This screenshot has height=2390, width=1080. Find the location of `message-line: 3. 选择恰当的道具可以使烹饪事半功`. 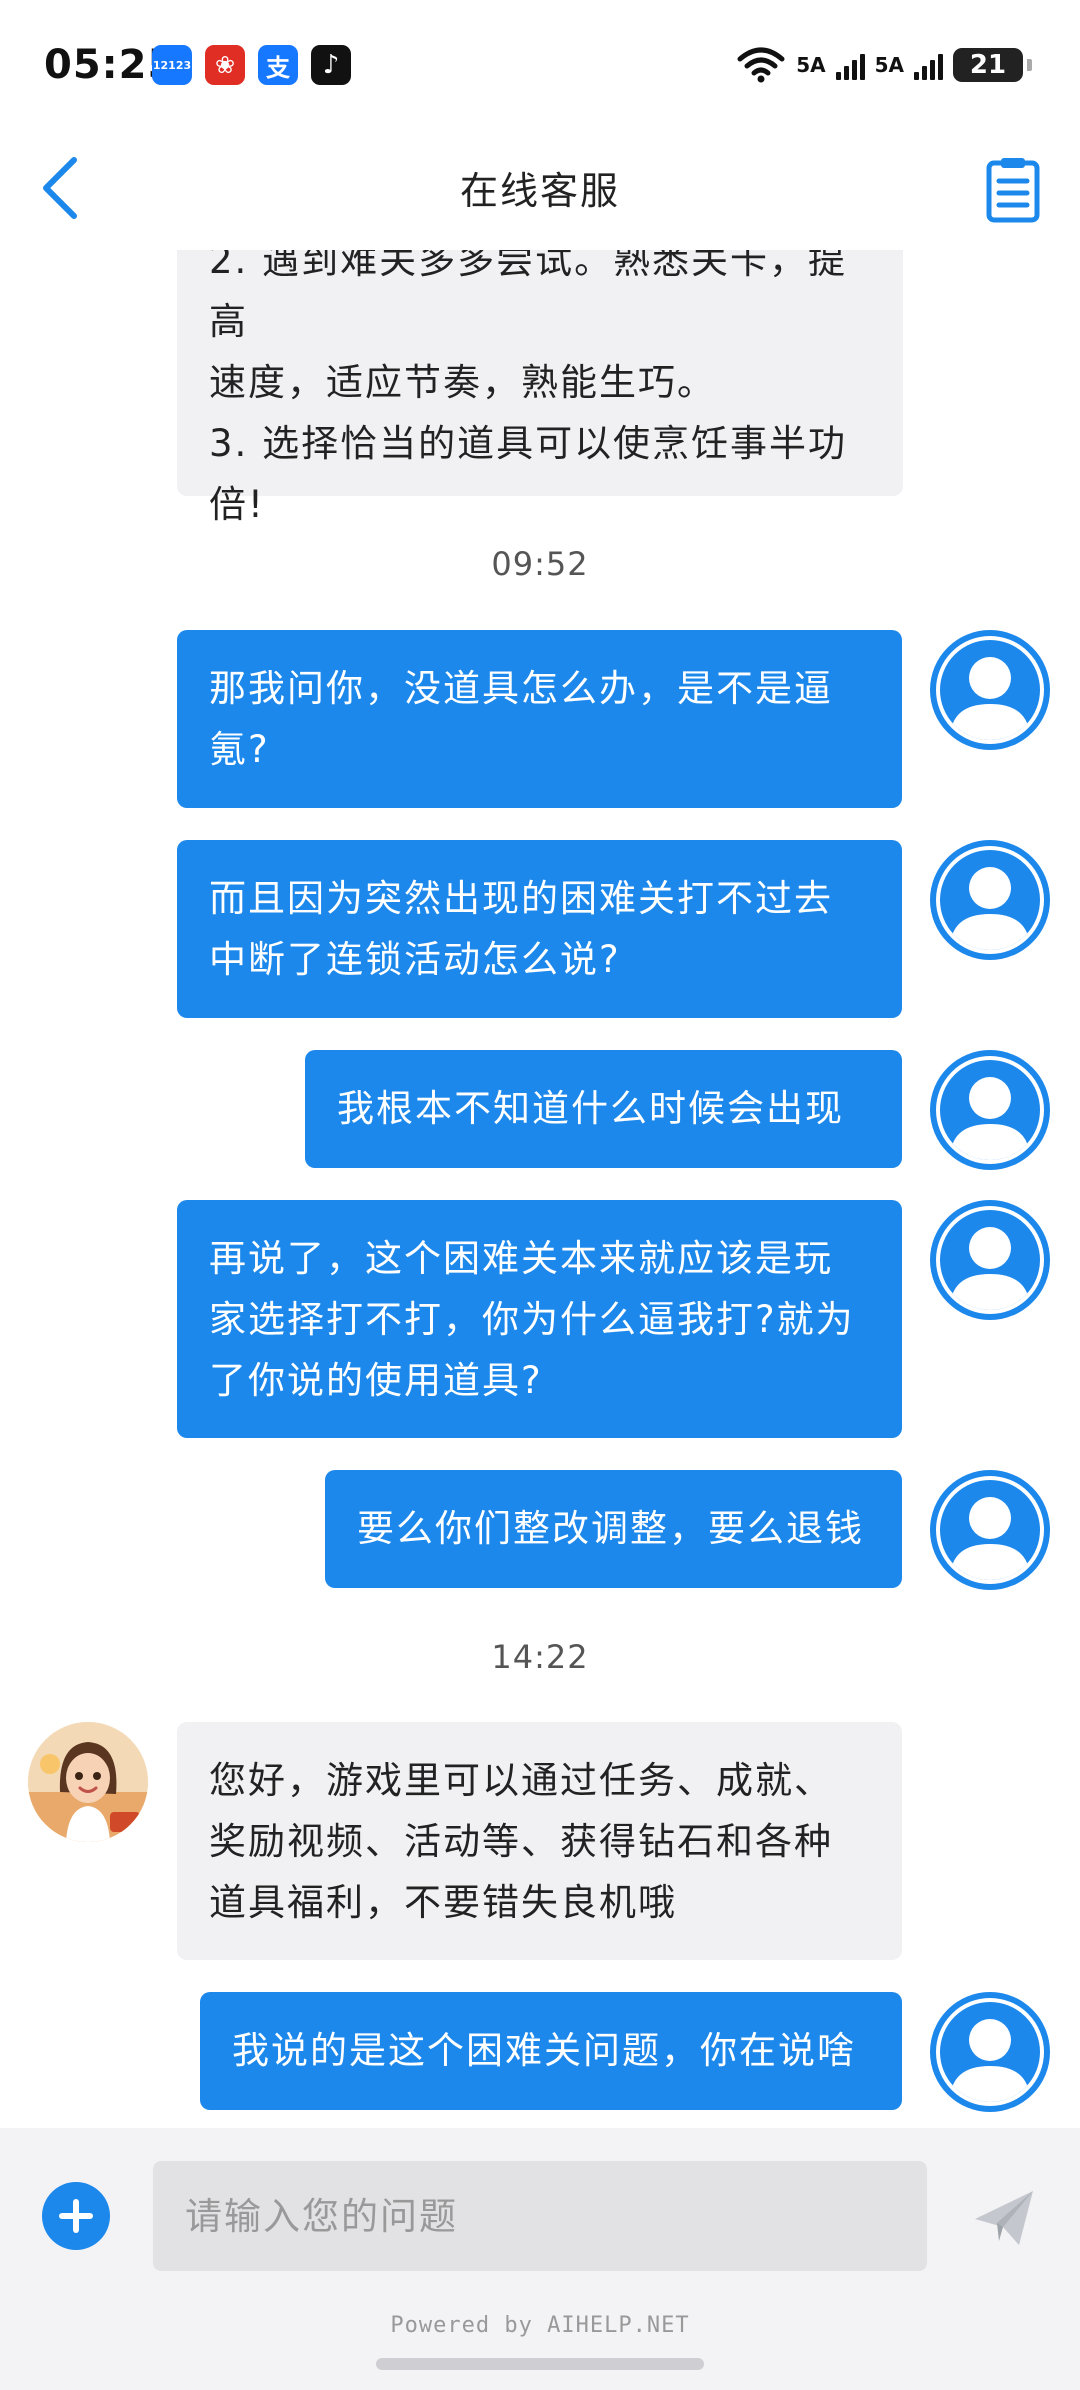

message-line: 3. 选择恰当的道具可以使烹饪事半功 is located at coordinates (528, 443).